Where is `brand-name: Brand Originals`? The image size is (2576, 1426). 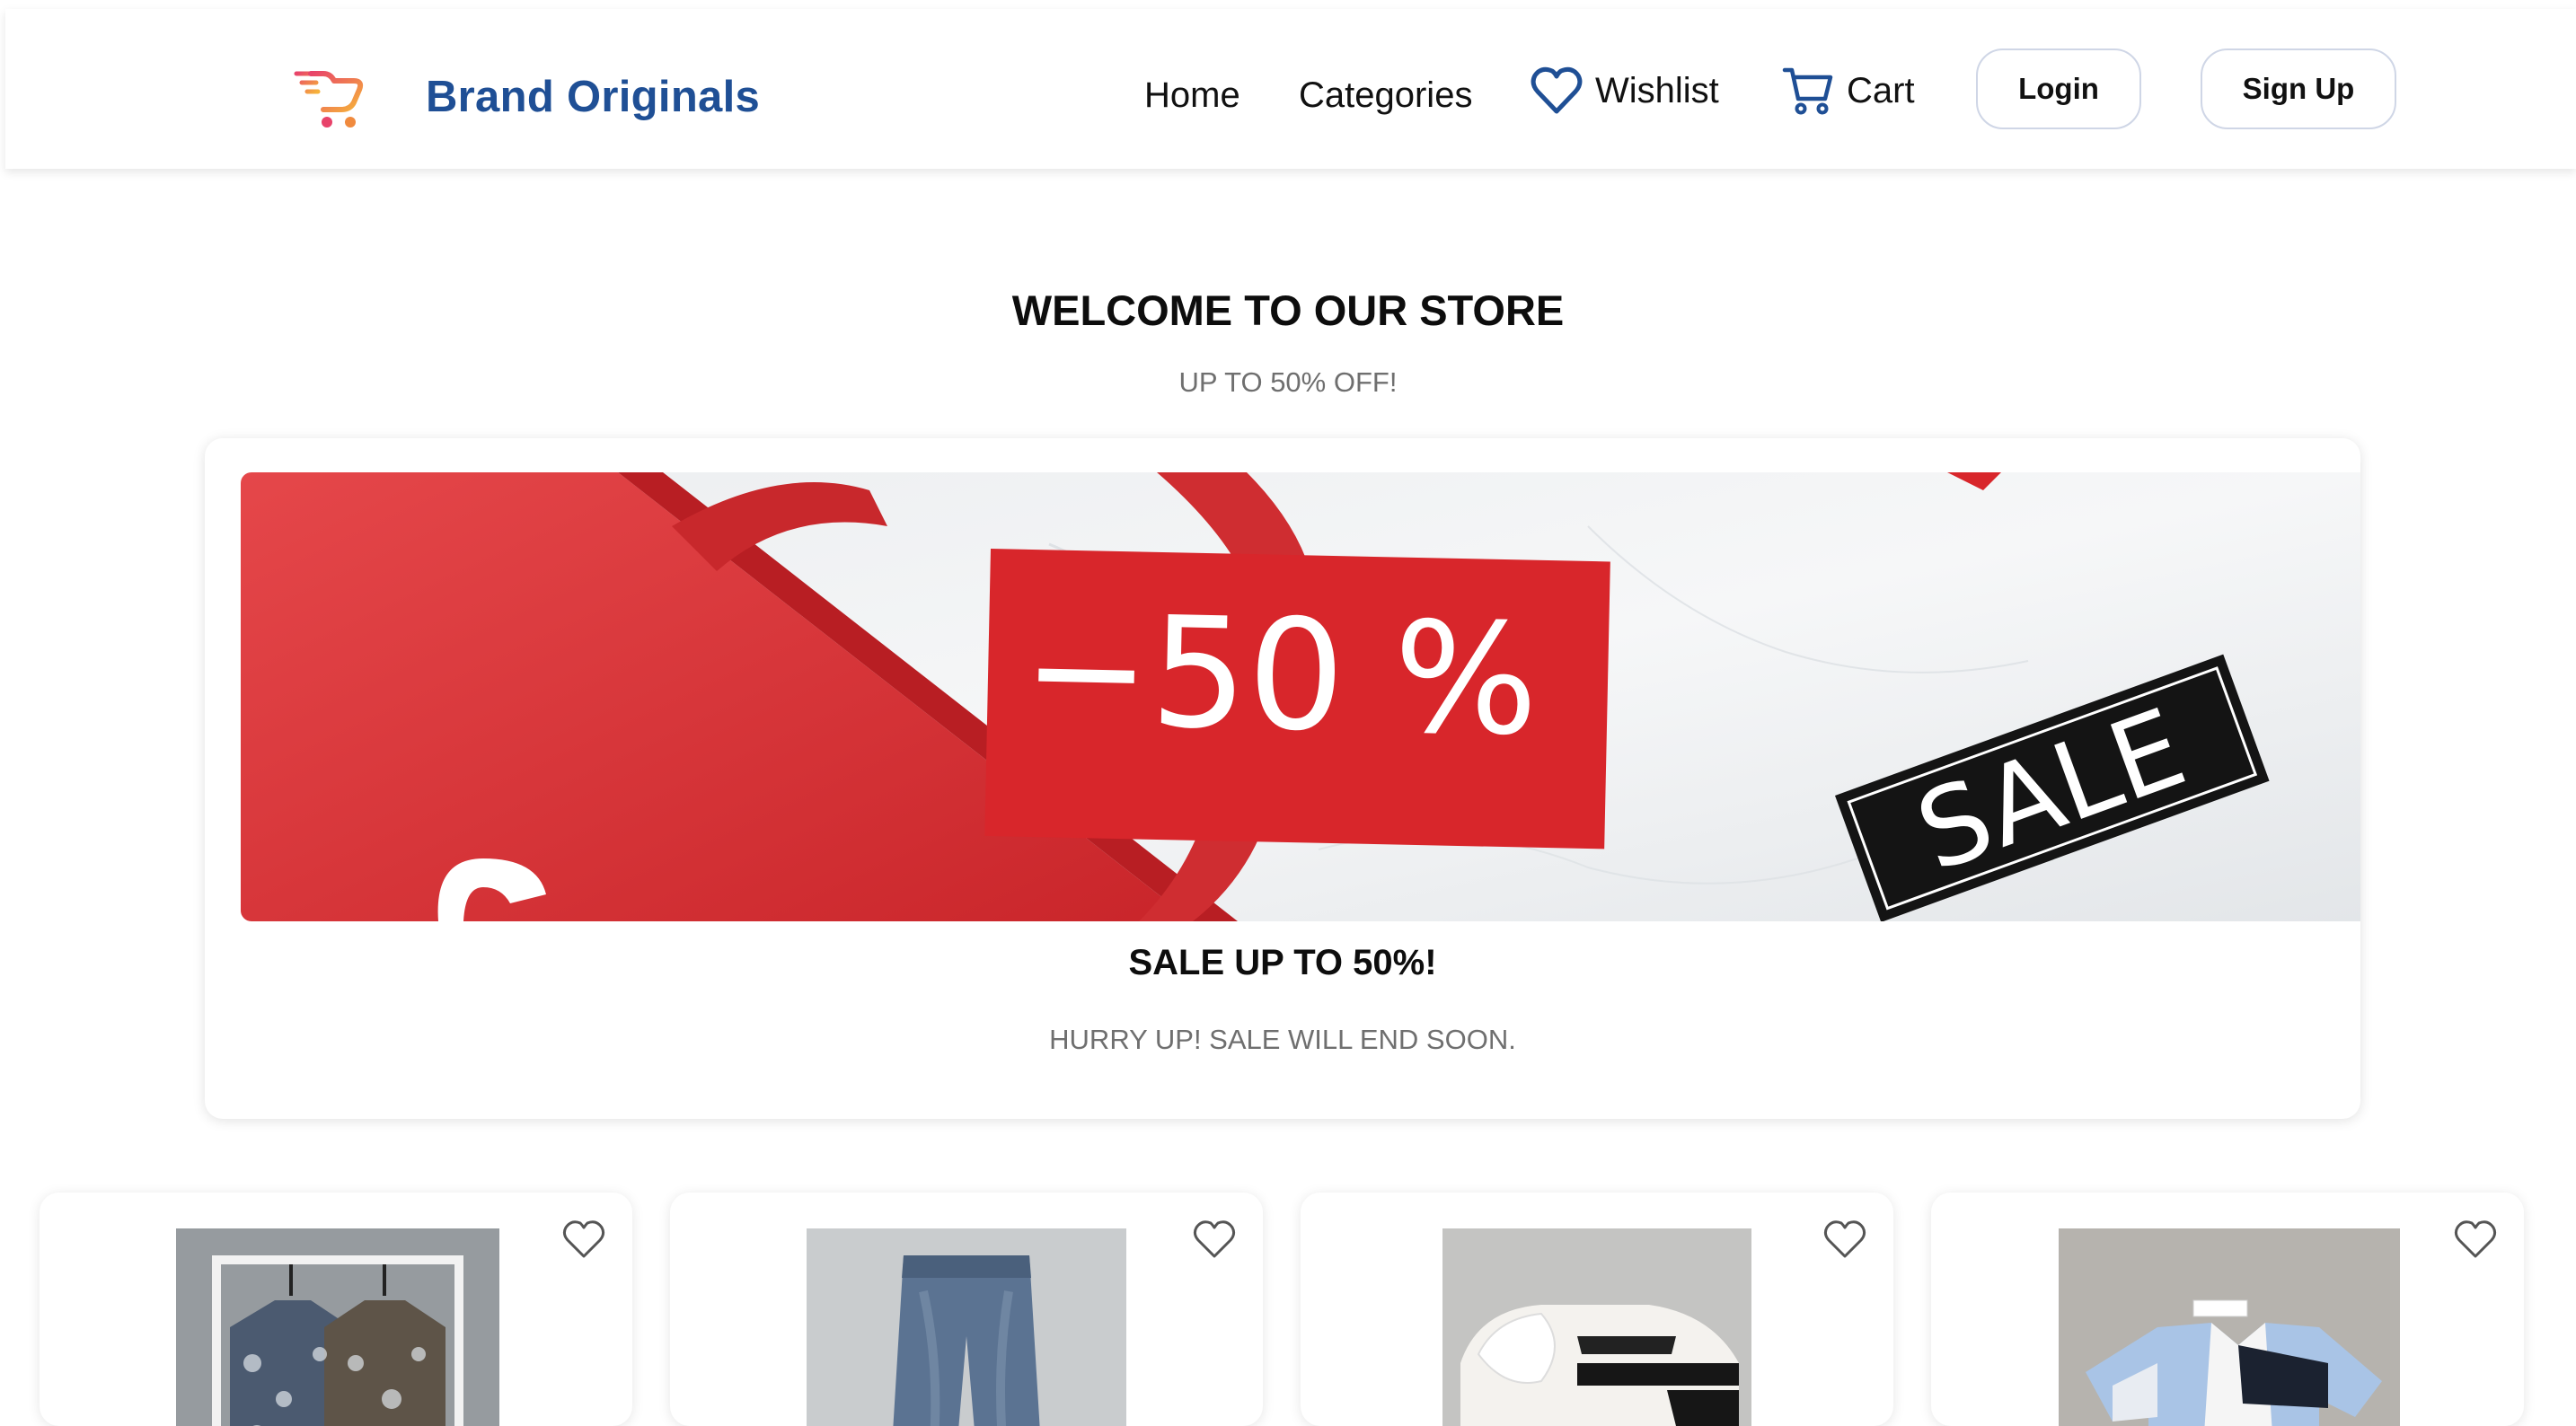 brand-name: Brand Originals is located at coordinates (593, 97).